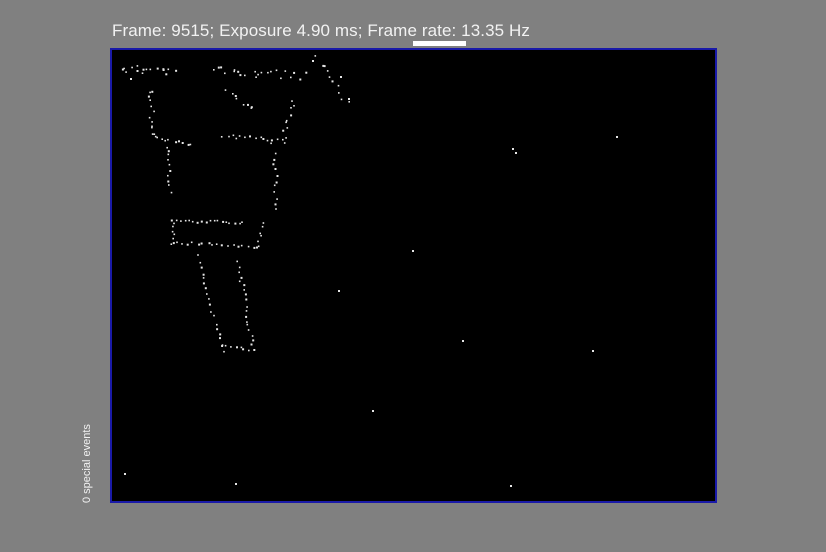 Image resolution: width=826 pixels, height=552 pixels. I want to click on activity-indicator-bar, so click(439, 43).